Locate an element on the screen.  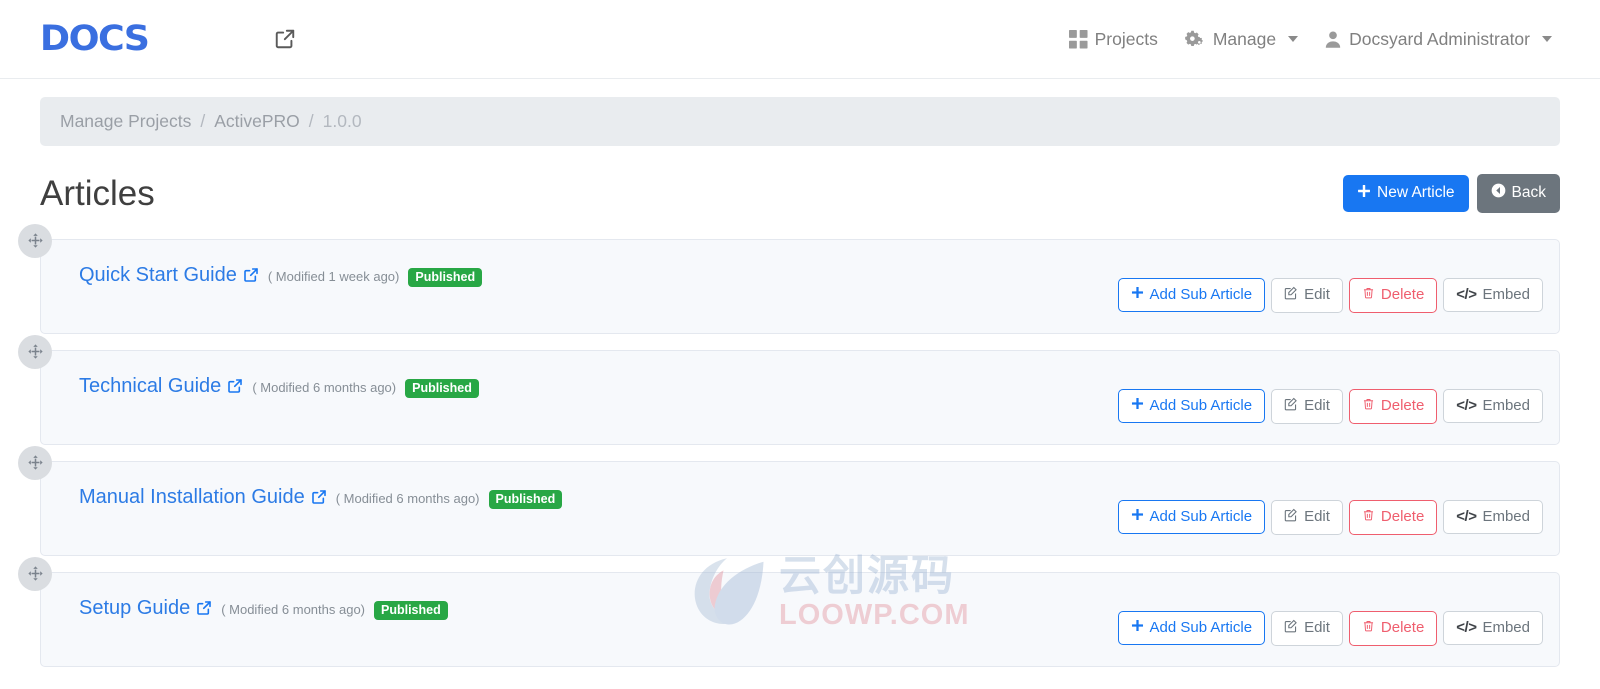
nav-item-user-menu: Docsyard Administrator is located at coordinates (1438, 39).